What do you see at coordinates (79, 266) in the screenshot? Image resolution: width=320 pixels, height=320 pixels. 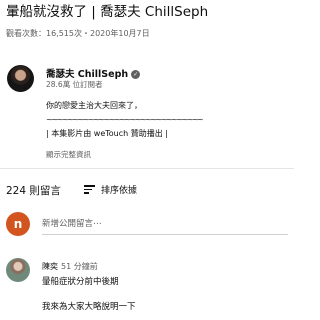 I see `comment-time: 51 分鐘前` at bounding box center [79, 266].